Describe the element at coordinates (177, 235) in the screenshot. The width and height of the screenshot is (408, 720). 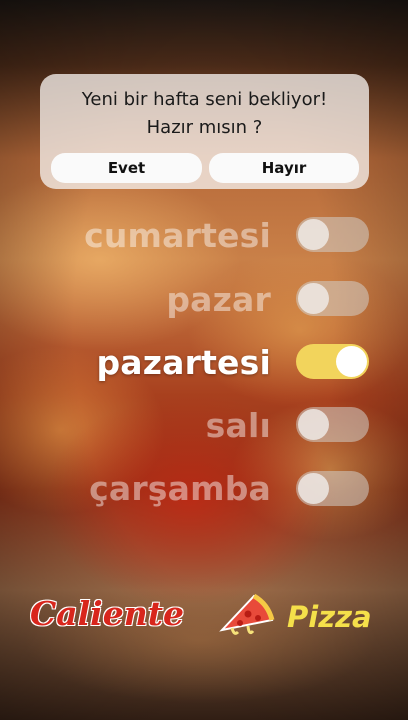
I see `day-label-cumartesi: cumartesi` at that location.